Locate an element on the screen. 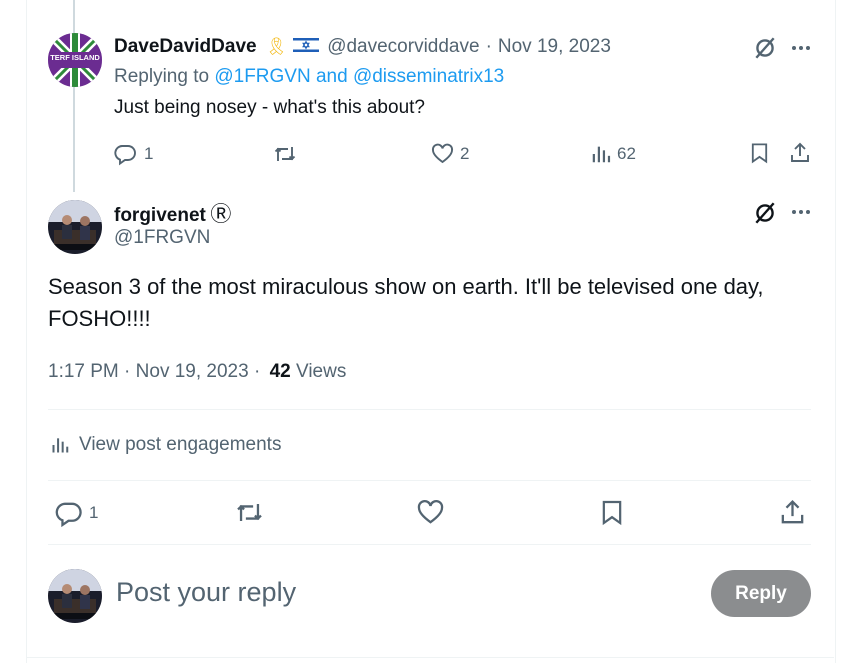  author-handle: @davecorviddave is located at coordinates (403, 47).